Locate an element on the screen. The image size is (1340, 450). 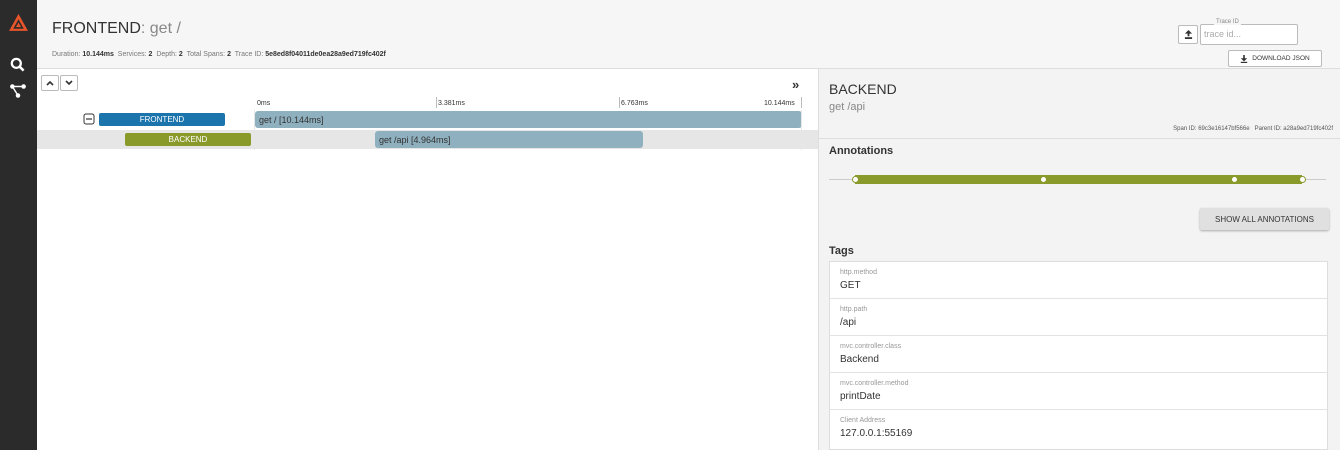
expand-down-button is located at coordinates (69, 83).